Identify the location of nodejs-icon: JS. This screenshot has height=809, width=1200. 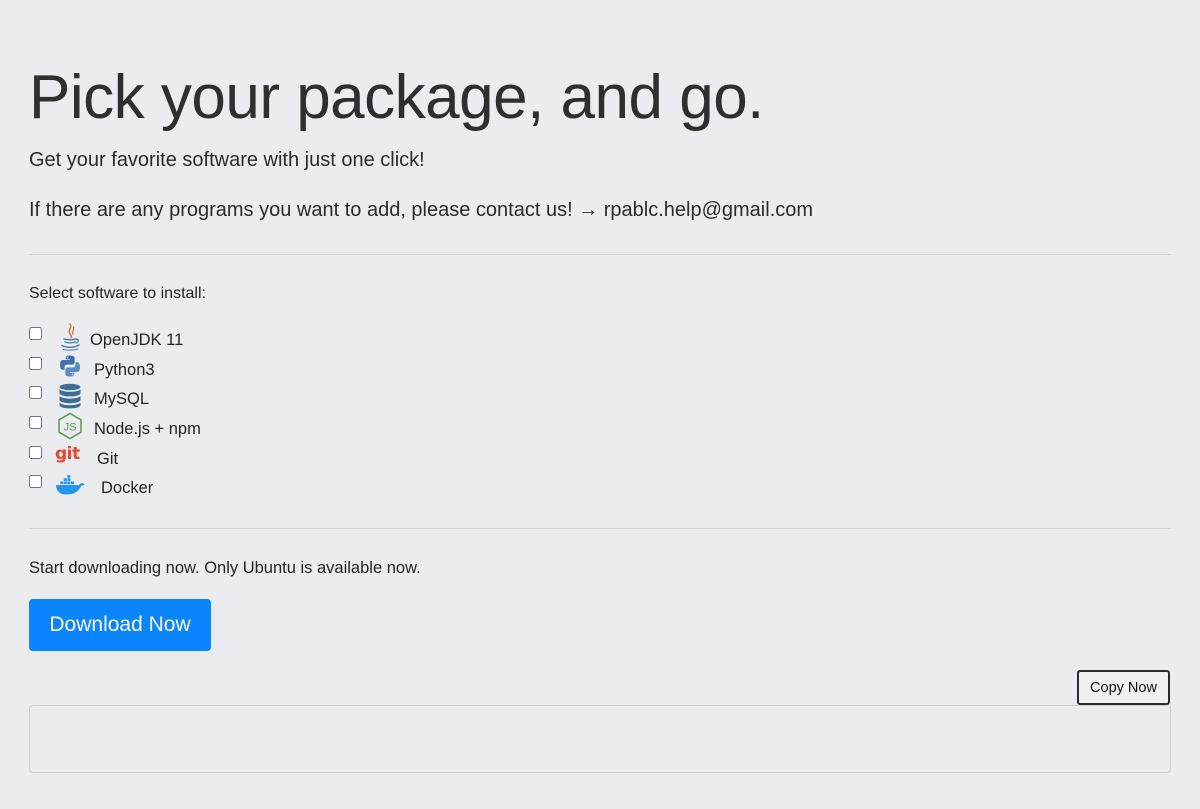
(70, 426).